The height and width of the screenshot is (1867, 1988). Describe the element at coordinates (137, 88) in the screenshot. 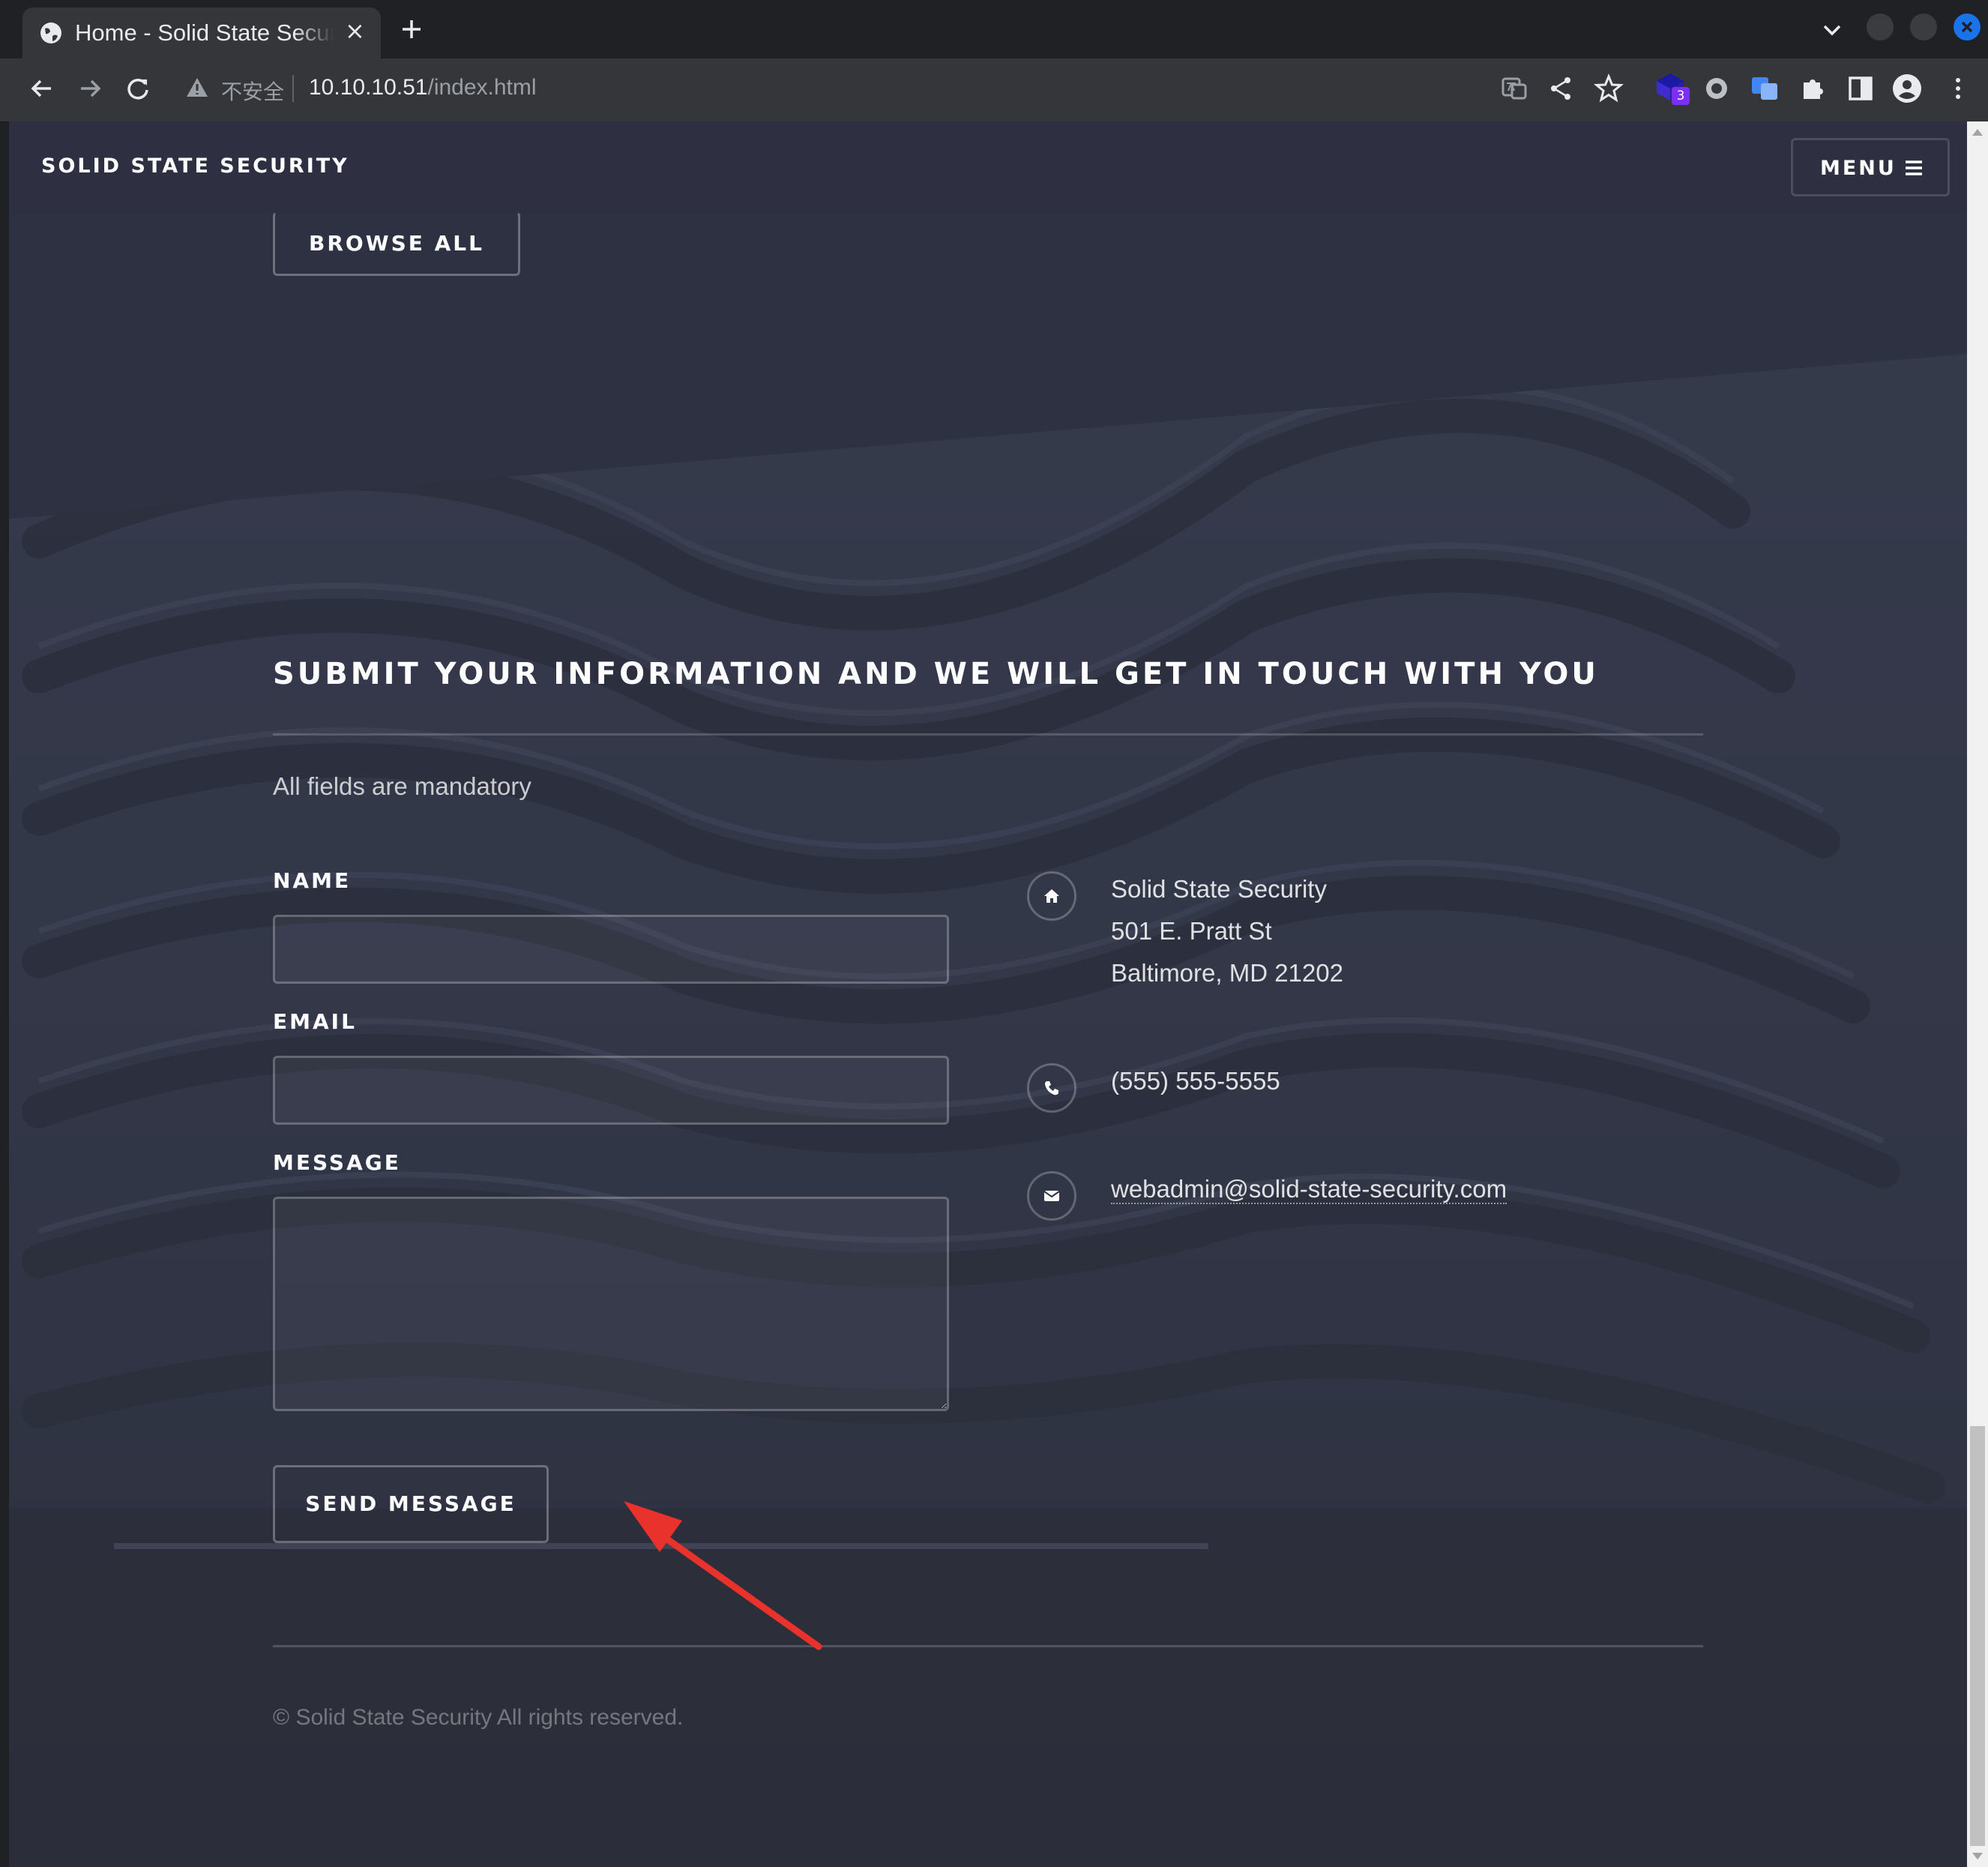

I see `reload-icon` at that location.